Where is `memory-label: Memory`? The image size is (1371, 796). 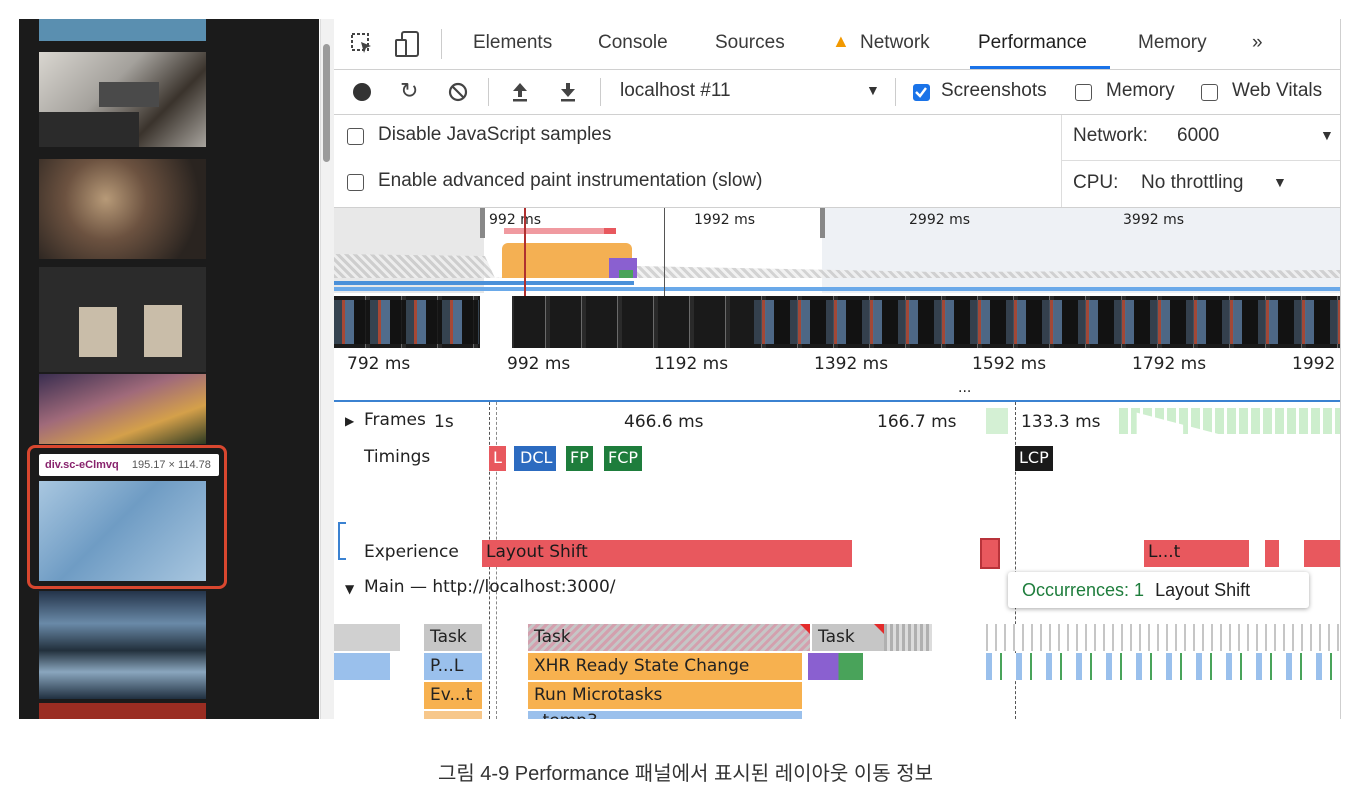
memory-label: Memory is located at coordinates (1140, 90).